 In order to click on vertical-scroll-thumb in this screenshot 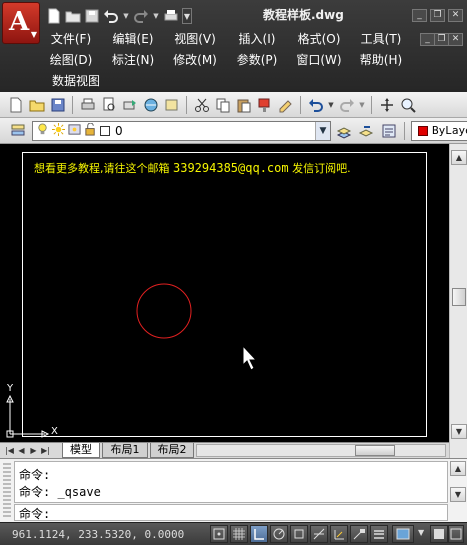, I will do `click(459, 297)`.